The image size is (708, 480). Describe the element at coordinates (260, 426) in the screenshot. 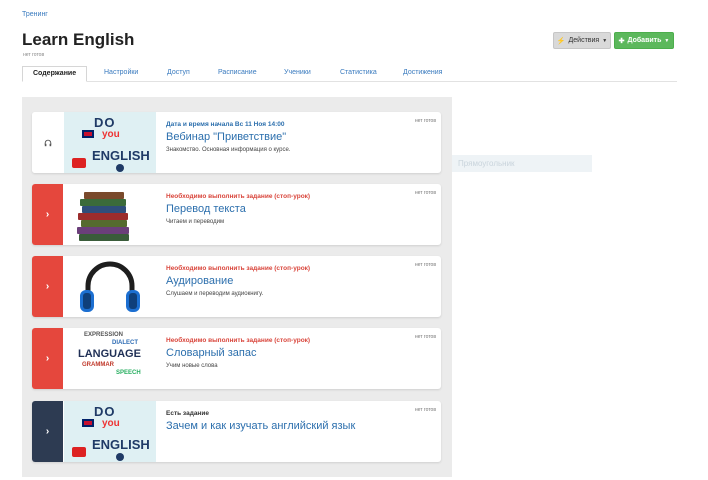

I see `lesson-title: Зачем и как изучать английский язык` at that location.